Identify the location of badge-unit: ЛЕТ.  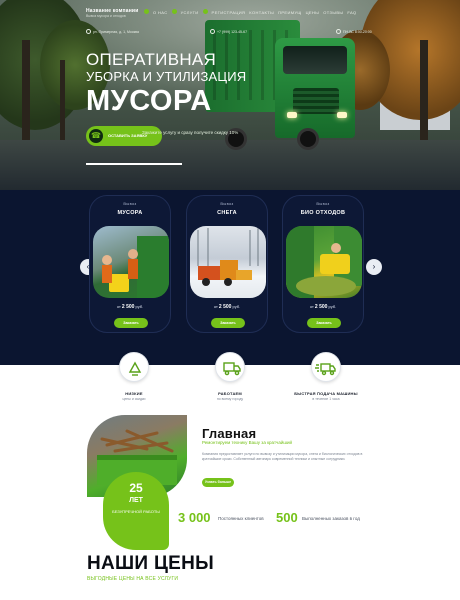
(136, 500).